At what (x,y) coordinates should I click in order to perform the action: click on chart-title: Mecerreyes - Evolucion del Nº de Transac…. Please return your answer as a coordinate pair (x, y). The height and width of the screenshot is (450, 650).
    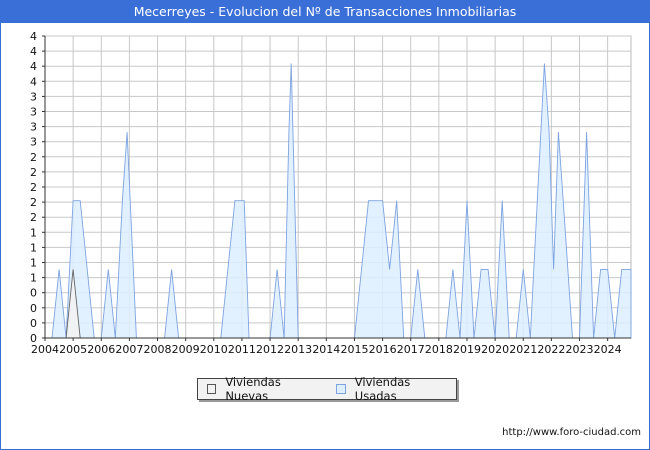
    Looking at the image, I should click on (325, 12).